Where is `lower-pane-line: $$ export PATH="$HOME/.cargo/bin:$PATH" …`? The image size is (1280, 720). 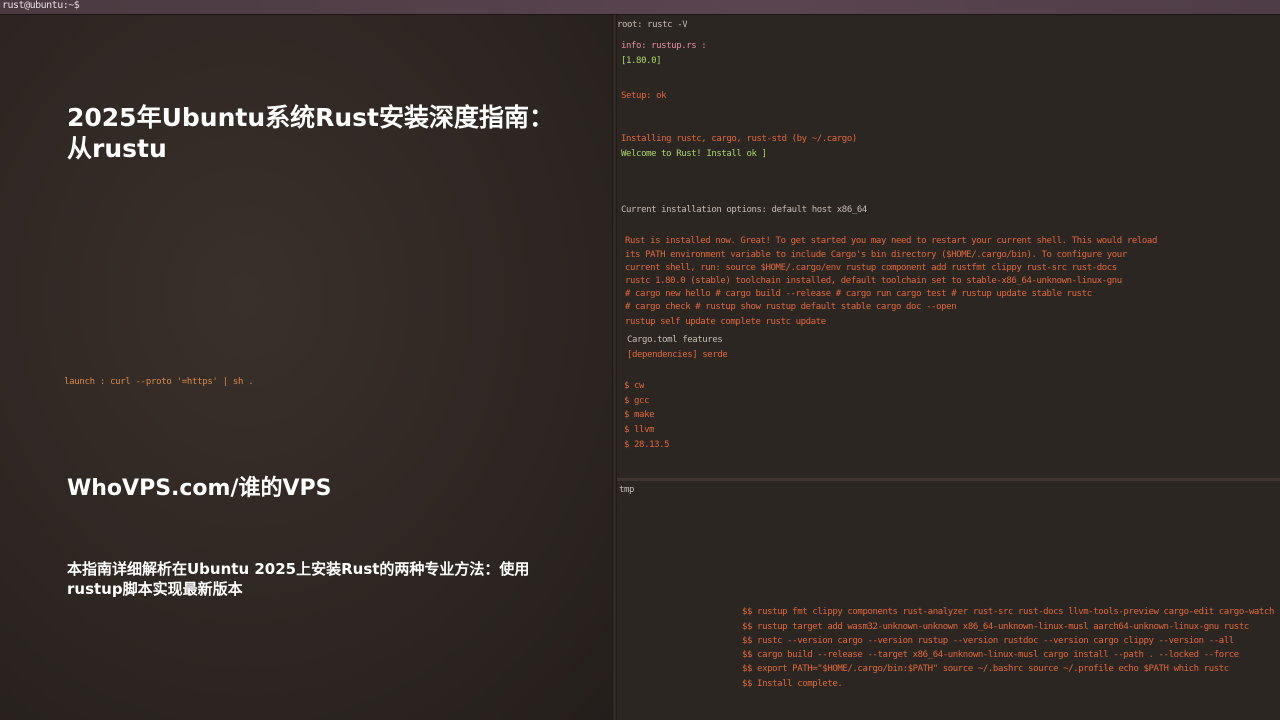 lower-pane-line: $$ export PATH="$HOME/.cargo/bin:$PATH" … is located at coordinates (985, 669).